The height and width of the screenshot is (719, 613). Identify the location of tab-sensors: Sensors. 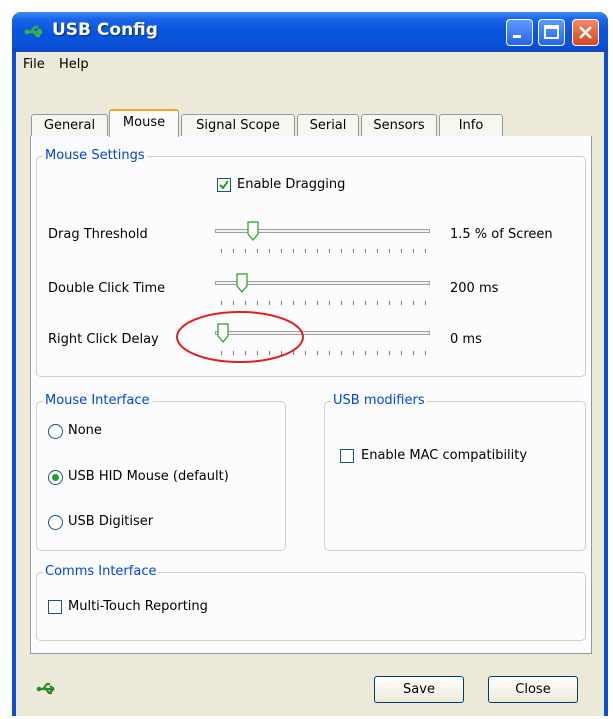
(399, 125).